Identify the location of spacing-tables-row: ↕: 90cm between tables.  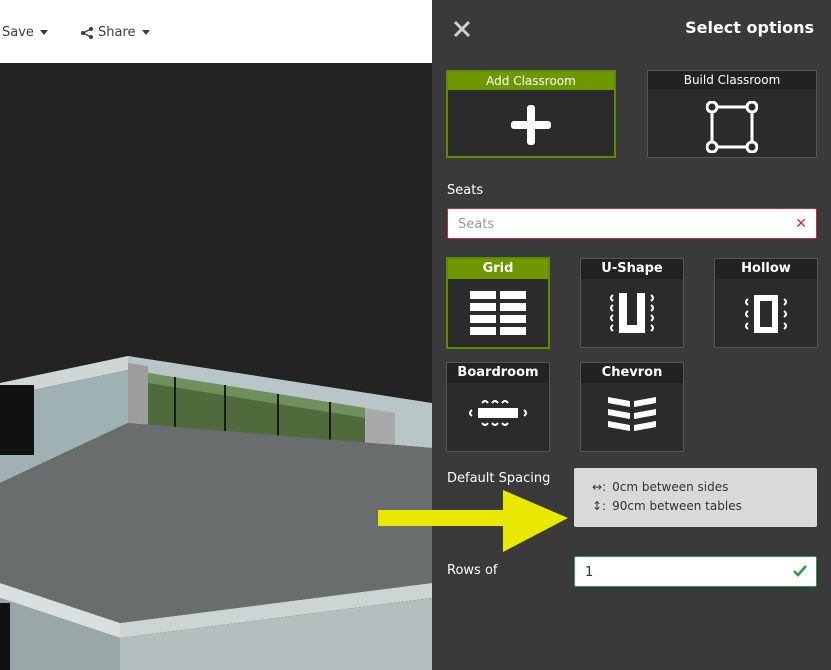
(667, 506).